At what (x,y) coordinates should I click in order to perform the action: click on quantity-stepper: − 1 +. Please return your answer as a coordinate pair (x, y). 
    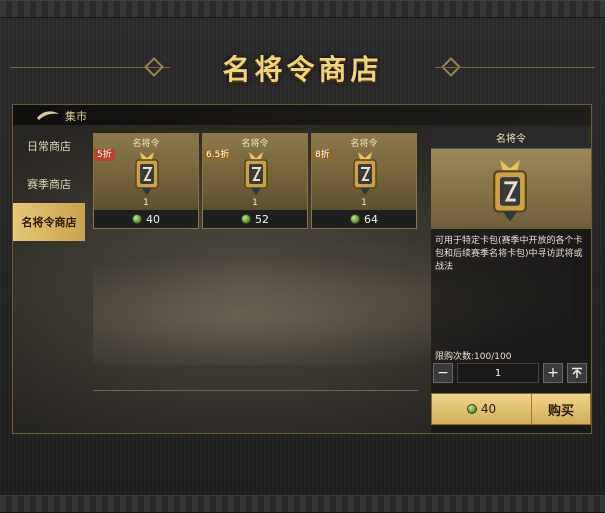
    Looking at the image, I should click on (511, 373).